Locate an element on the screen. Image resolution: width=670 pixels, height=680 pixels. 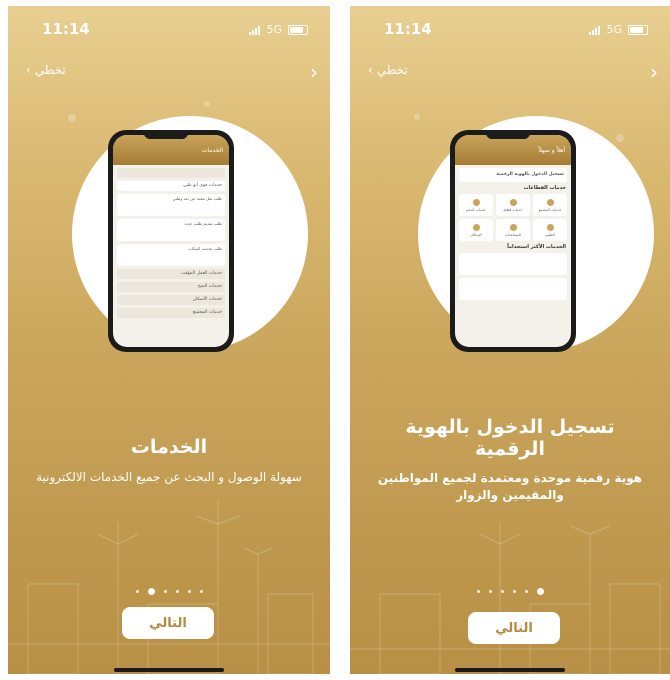
mock-tile: المساعدات is located at coordinates (513, 230).